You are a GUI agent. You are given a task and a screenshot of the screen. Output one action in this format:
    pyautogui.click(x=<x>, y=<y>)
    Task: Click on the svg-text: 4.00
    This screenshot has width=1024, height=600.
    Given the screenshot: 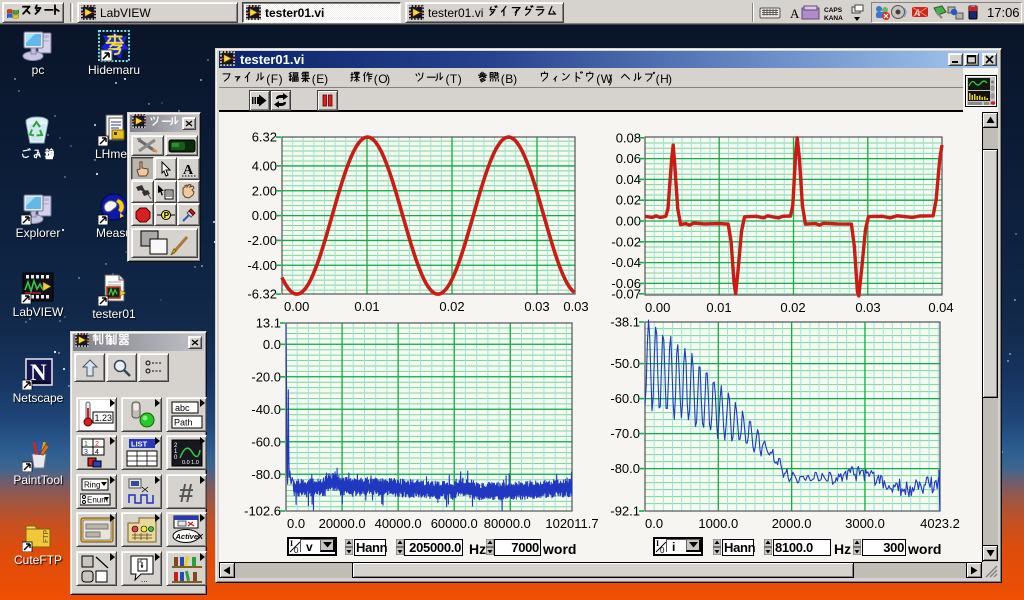 What is the action you would take?
    pyautogui.click(x=264, y=165)
    